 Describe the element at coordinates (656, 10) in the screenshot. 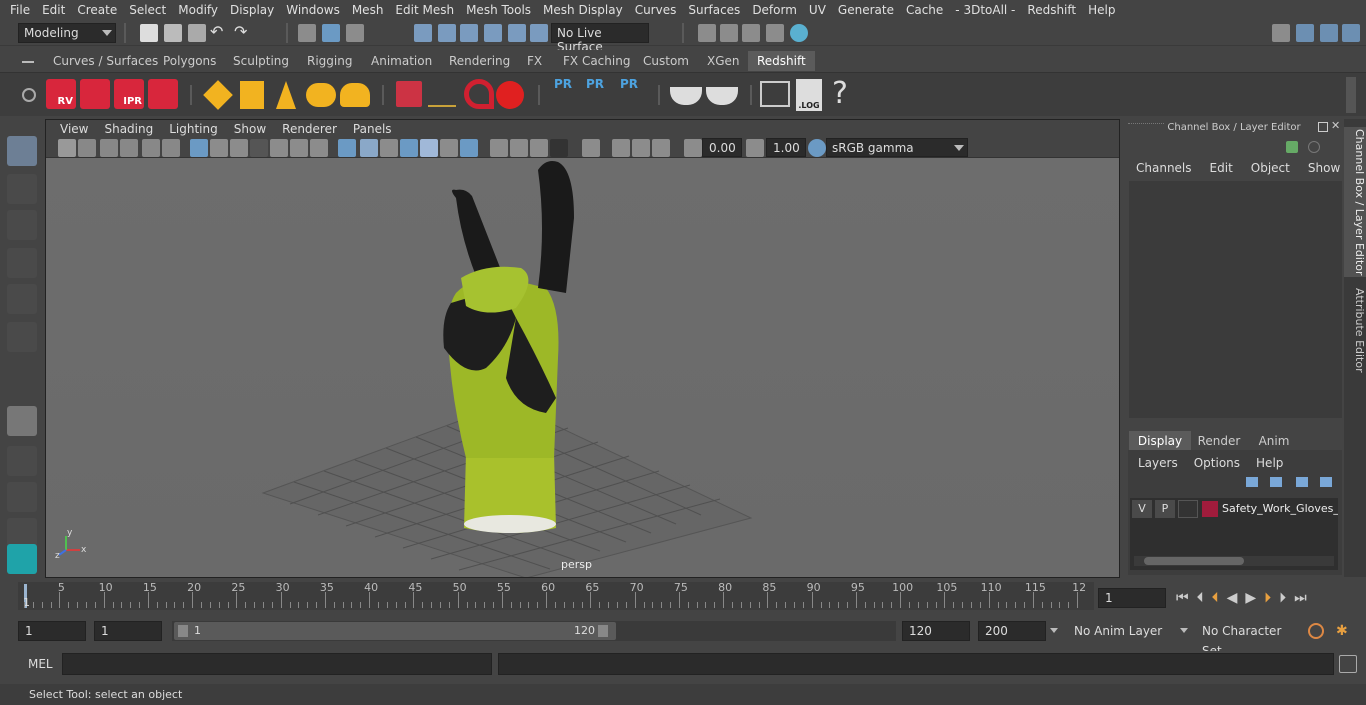

I see `menu-curves: Curves` at that location.